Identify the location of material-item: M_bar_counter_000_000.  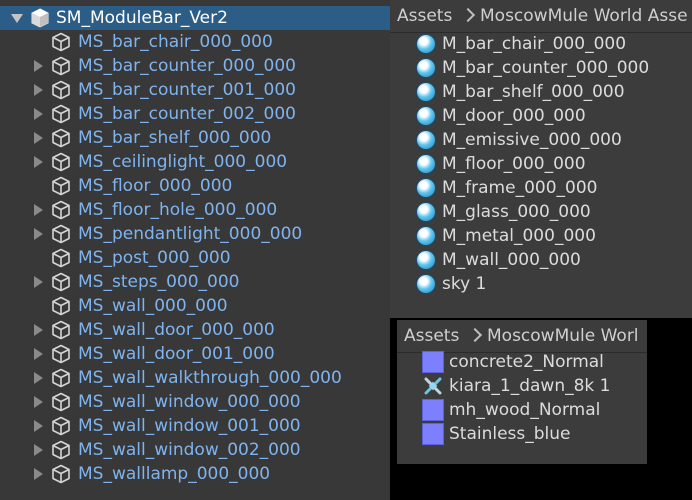
(541, 68).